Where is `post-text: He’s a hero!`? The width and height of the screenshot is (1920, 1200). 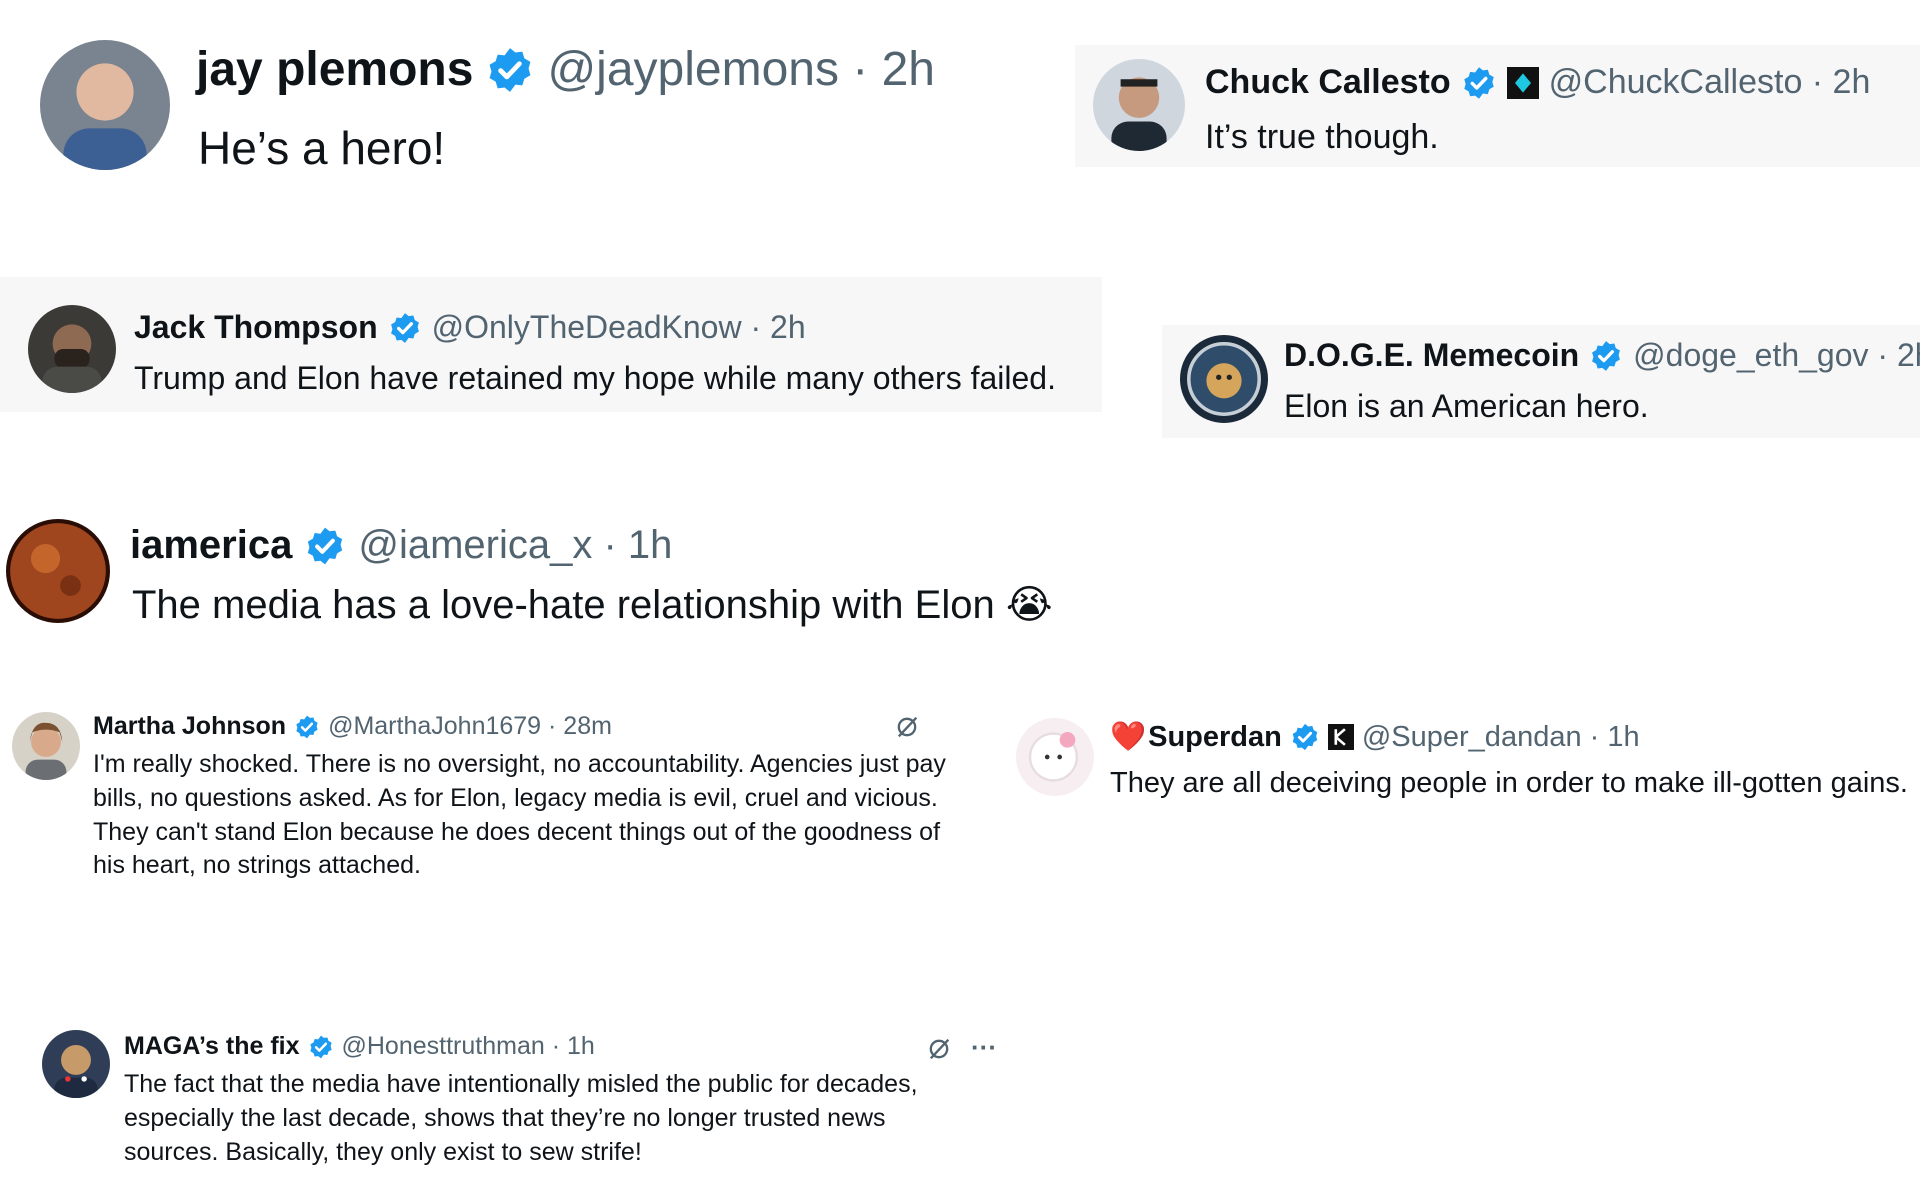 post-text: He’s a hero! is located at coordinates (322, 148).